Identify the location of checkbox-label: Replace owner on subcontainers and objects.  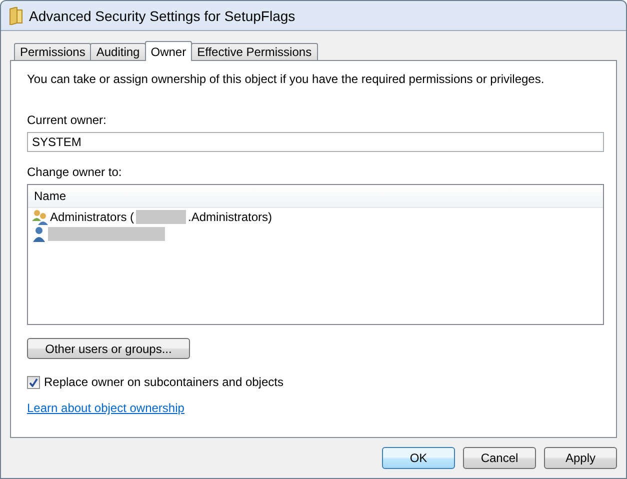
(164, 382).